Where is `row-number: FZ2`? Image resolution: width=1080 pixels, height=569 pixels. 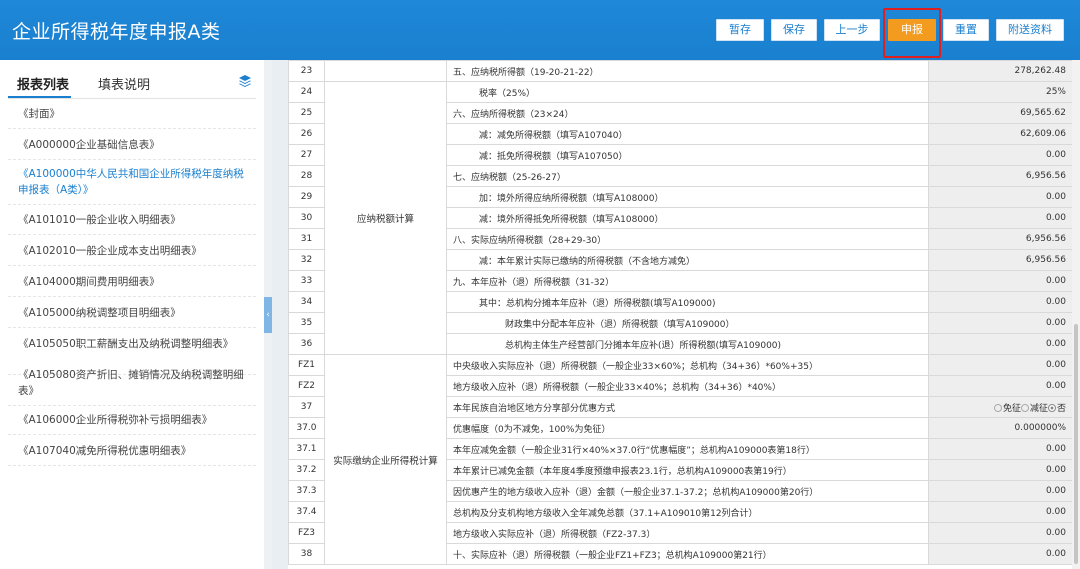
row-number: FZ2 is located at coordinates (306, 386).